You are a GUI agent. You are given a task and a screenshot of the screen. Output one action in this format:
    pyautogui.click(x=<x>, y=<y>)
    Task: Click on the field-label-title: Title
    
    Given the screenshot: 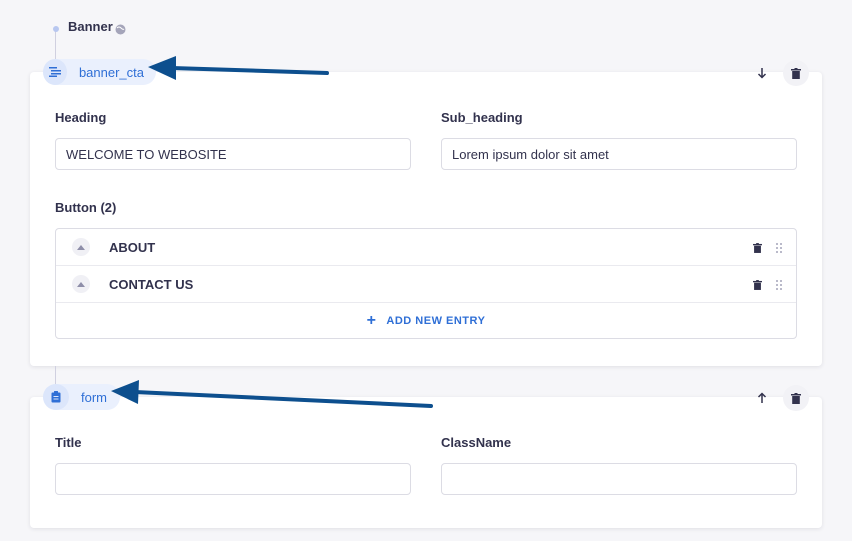 What is the action you would take?
    pyautogui.click(x=68, y=442)
    